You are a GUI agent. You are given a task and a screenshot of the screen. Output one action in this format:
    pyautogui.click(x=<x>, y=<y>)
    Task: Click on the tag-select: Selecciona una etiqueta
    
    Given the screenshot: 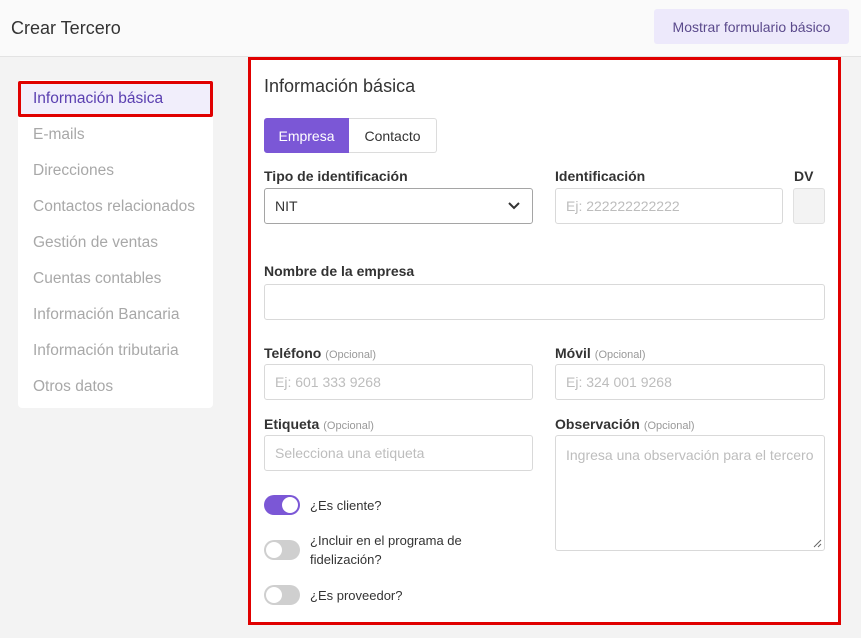 What is the action you would take?
    pyautogui.click(x=398, y=453)
    